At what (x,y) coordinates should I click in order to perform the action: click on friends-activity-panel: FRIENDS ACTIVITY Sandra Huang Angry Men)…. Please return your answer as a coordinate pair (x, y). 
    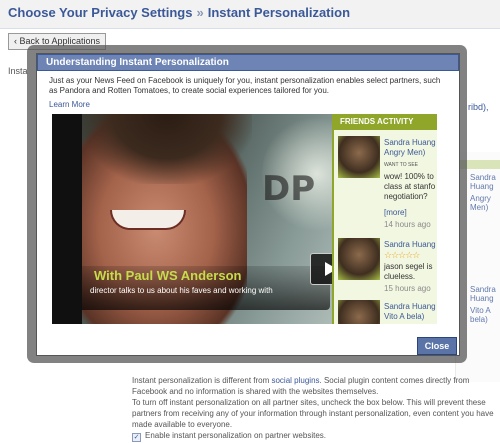
    Looking at the image, I should click on (384, 219).